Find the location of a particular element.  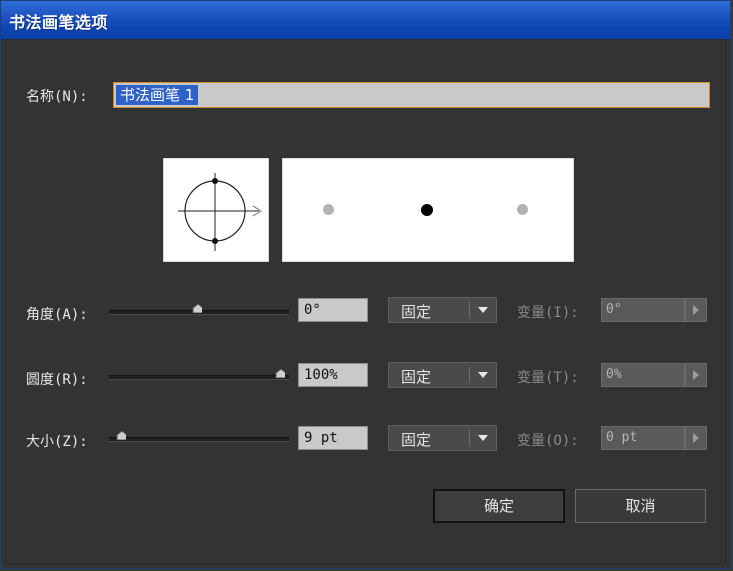

name-field: 书法画笔 1 is located at coordinates (411, 95).